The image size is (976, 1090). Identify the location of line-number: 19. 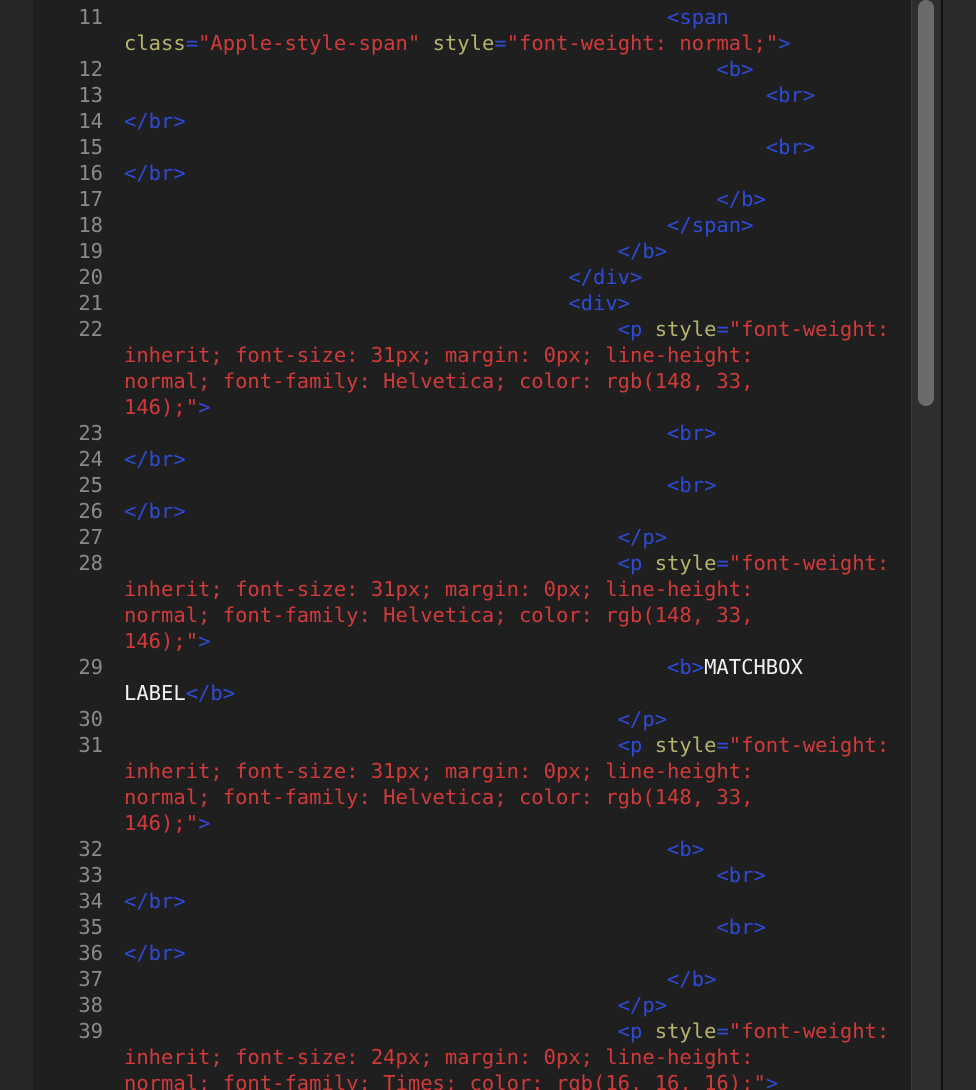
(90, 251).